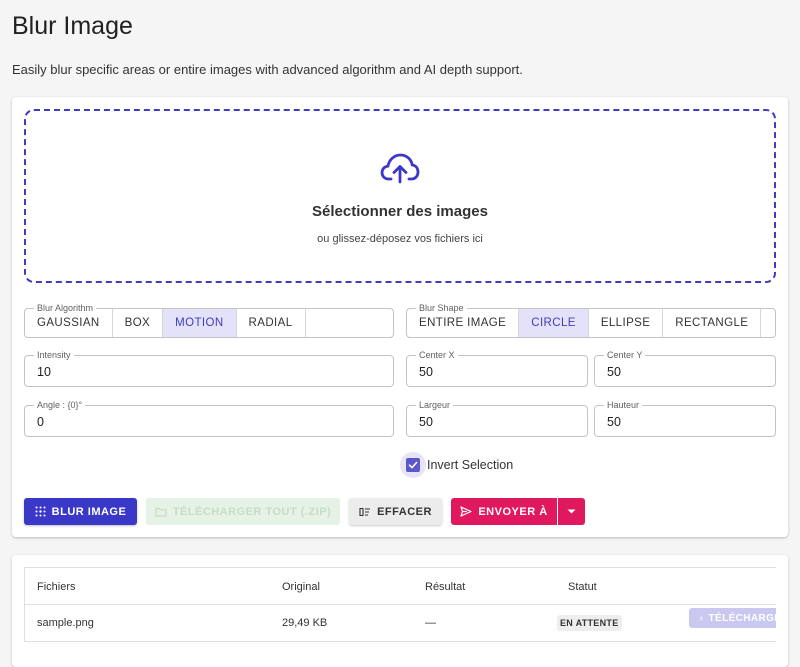 This screenshot has width=800, height=667. What do you see at coordinates (470, 465) in the screenshot?
I see `invert-selection-label: Invert Selection` at bounding box center [470, 465].